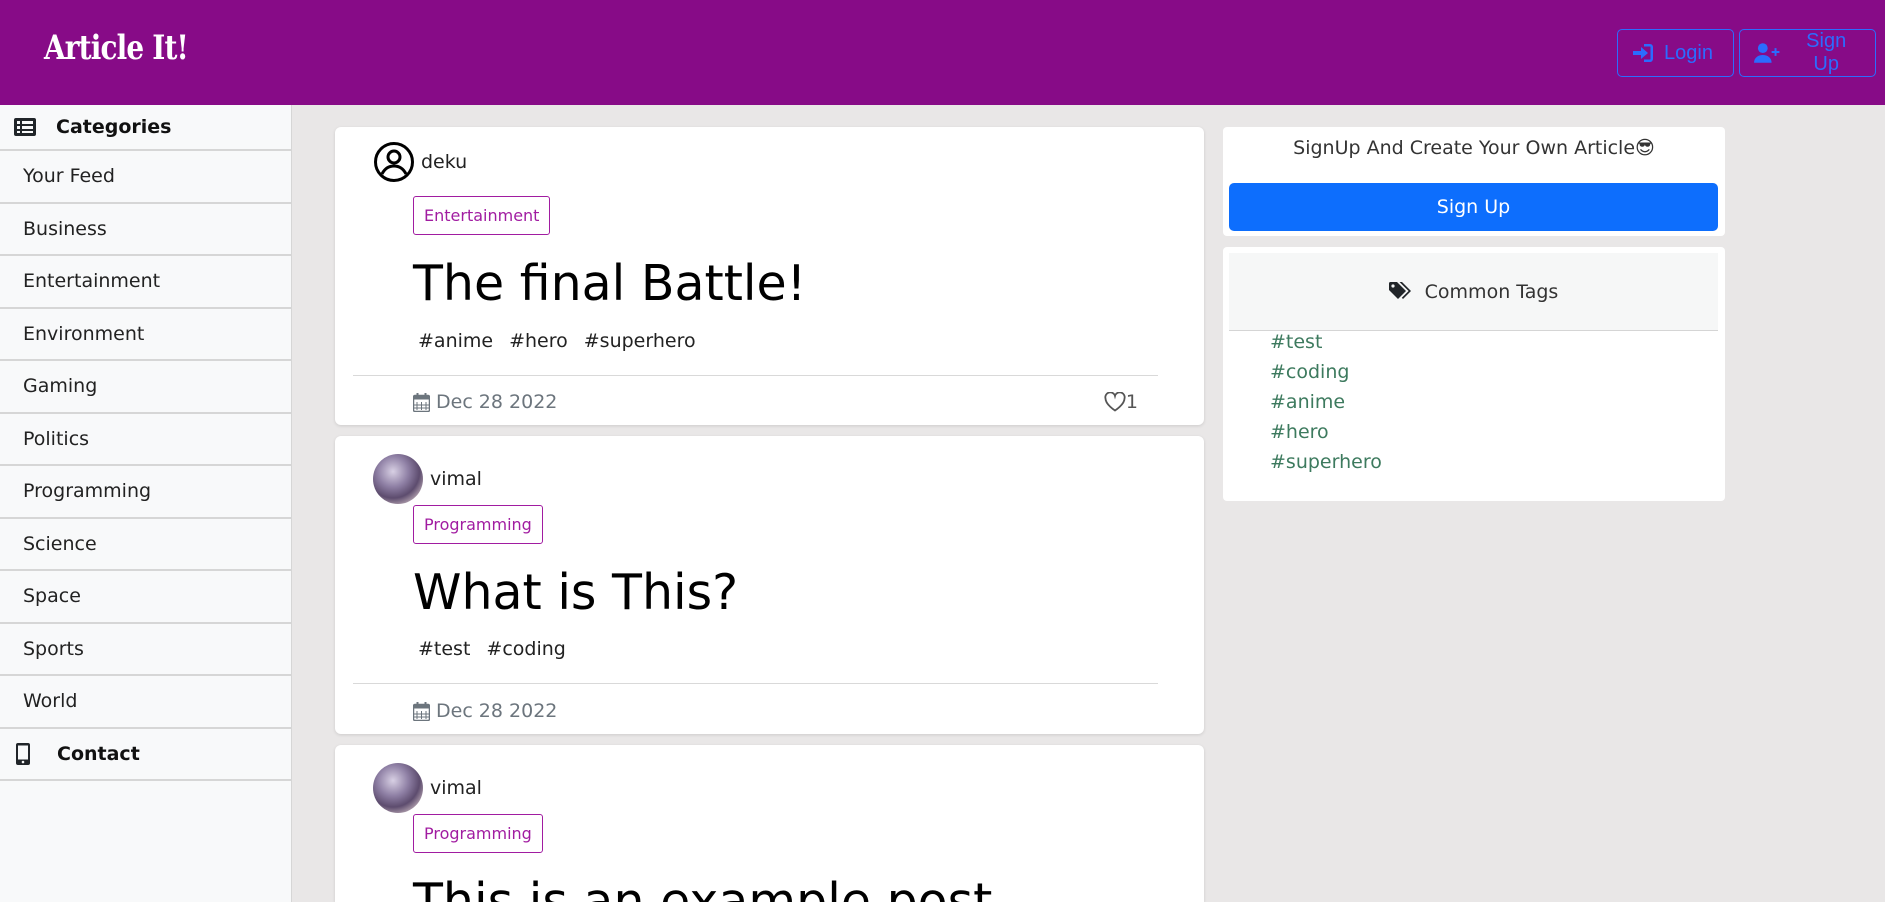  What do you see at coordinates (145, 545) in the screenshot?
I see `sidebar-item-science: Science` at bounding box center [145, 545].